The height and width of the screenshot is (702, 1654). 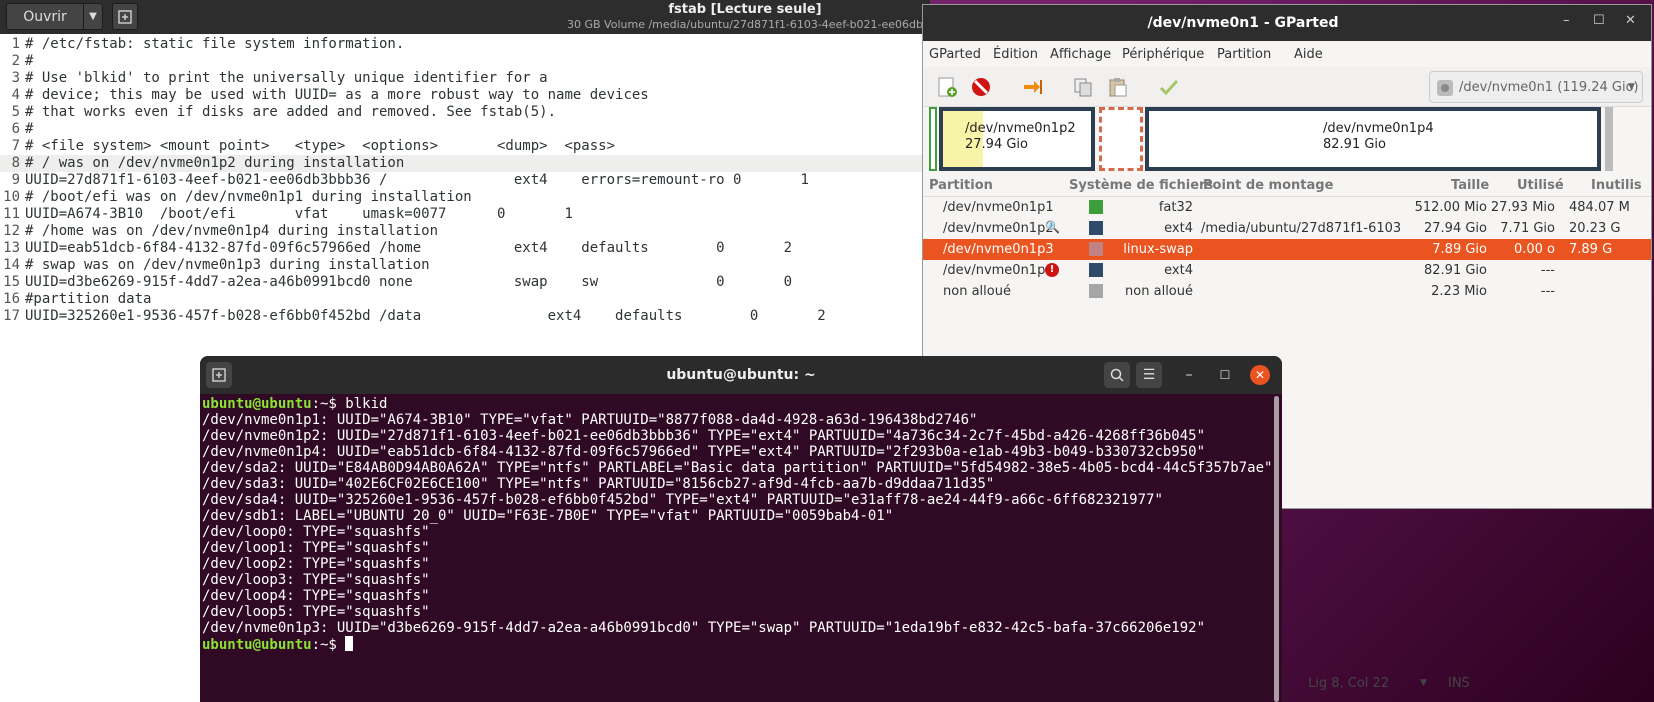 What do you see at coordinates (1540, 185) in the screenshot?
I see `col-used: Utilisé` at bounding box center [1540, 185].